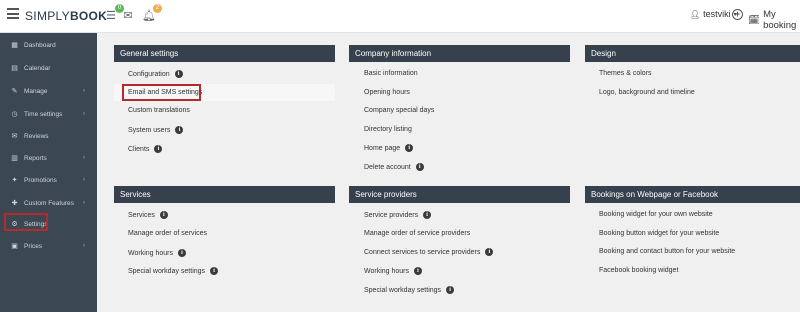 Image resolution: width=800 pixels, height=312 pixels. What do you see at coordinates (14, 180) in the screenshot?
I see `promotions-icon: ✦` at bounding box center [14, 180].